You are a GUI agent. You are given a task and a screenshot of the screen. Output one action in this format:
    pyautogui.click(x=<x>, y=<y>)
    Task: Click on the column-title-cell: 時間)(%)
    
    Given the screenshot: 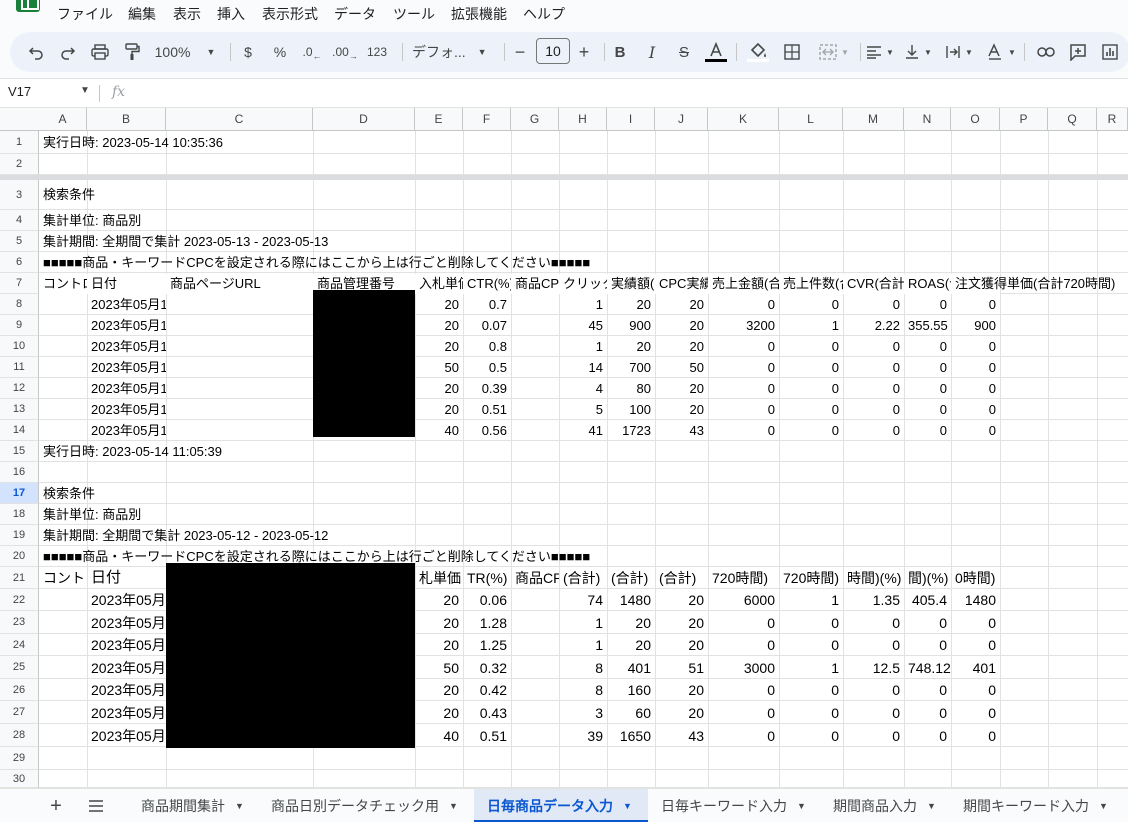 What is the action you would take?
    pyautogui.click(x=873, y=578)
    